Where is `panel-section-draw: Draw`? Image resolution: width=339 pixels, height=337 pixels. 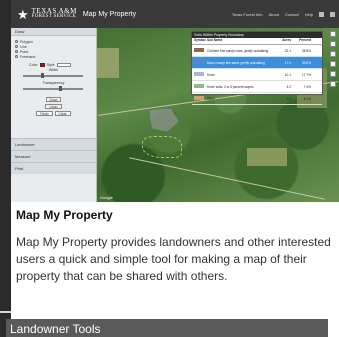 panel-section-draw: Draw is located at coordinates (53, 32).